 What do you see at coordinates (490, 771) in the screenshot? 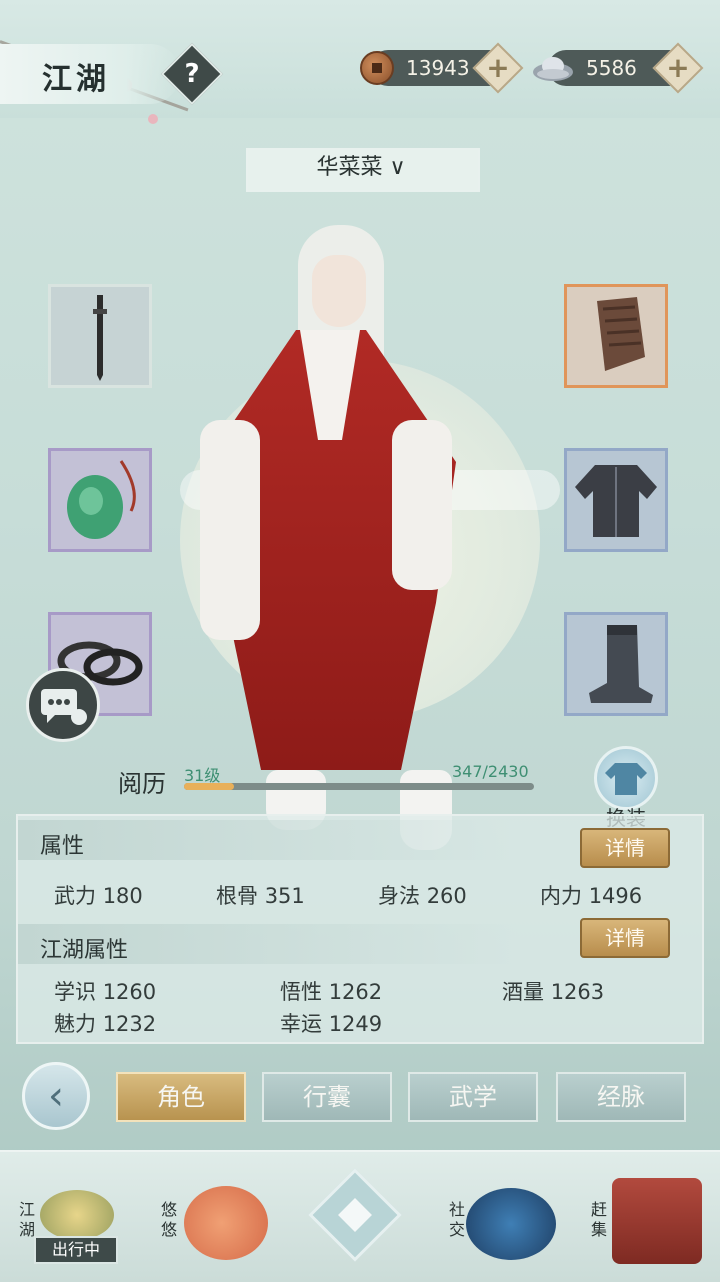
I see `experience-value: 347/2430` at bounding box center [490, 771].